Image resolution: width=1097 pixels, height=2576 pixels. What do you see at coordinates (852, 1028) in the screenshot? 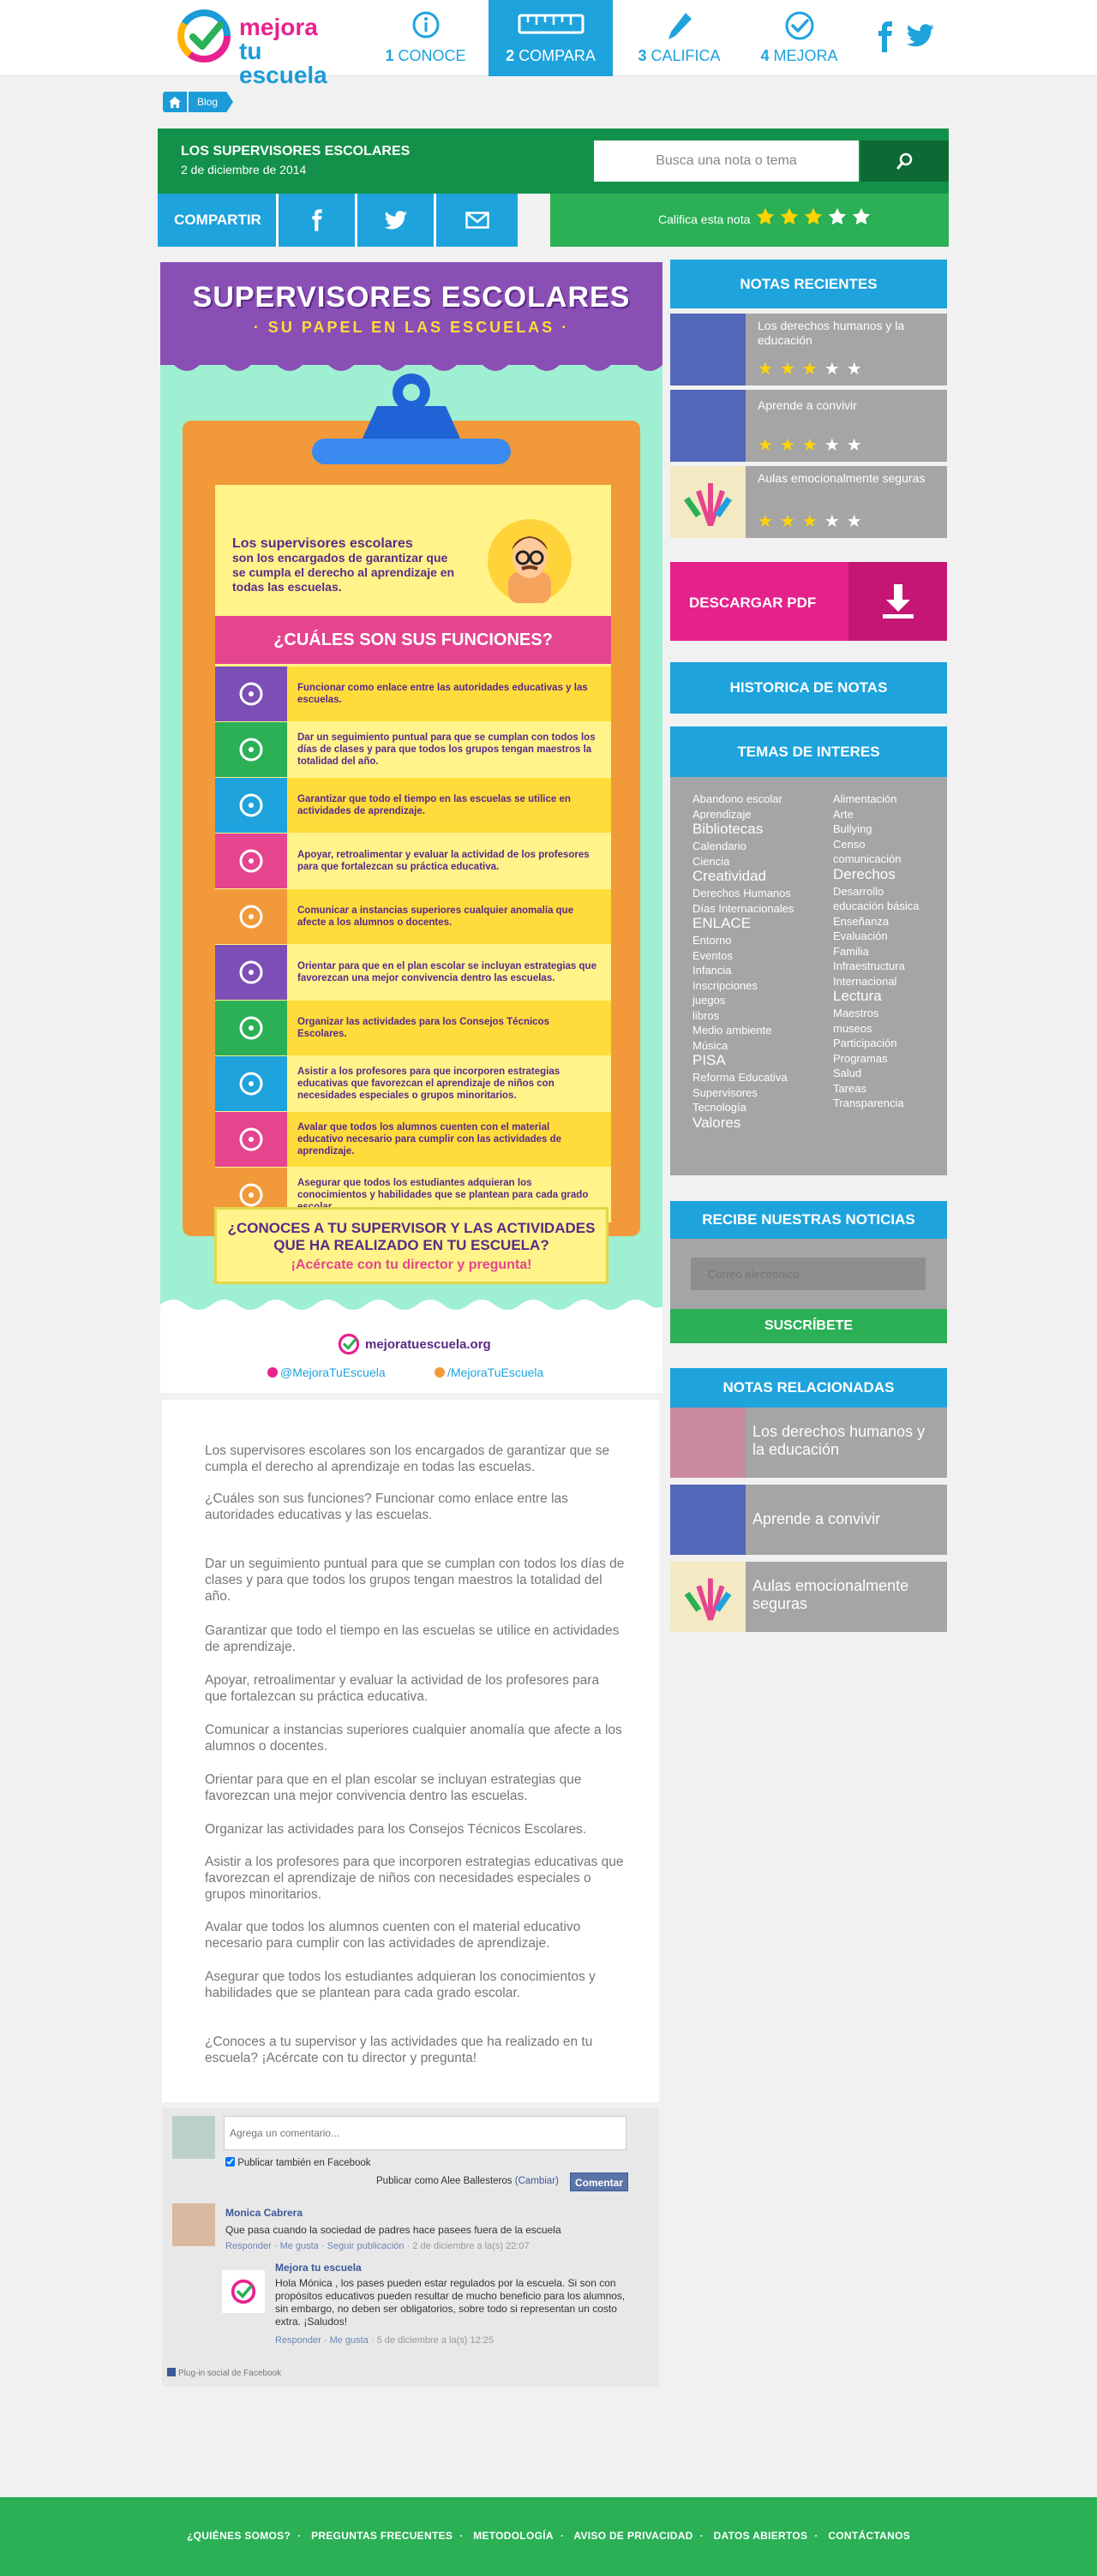
I see `topic-link: museos` at bounding box center [852, 1028].